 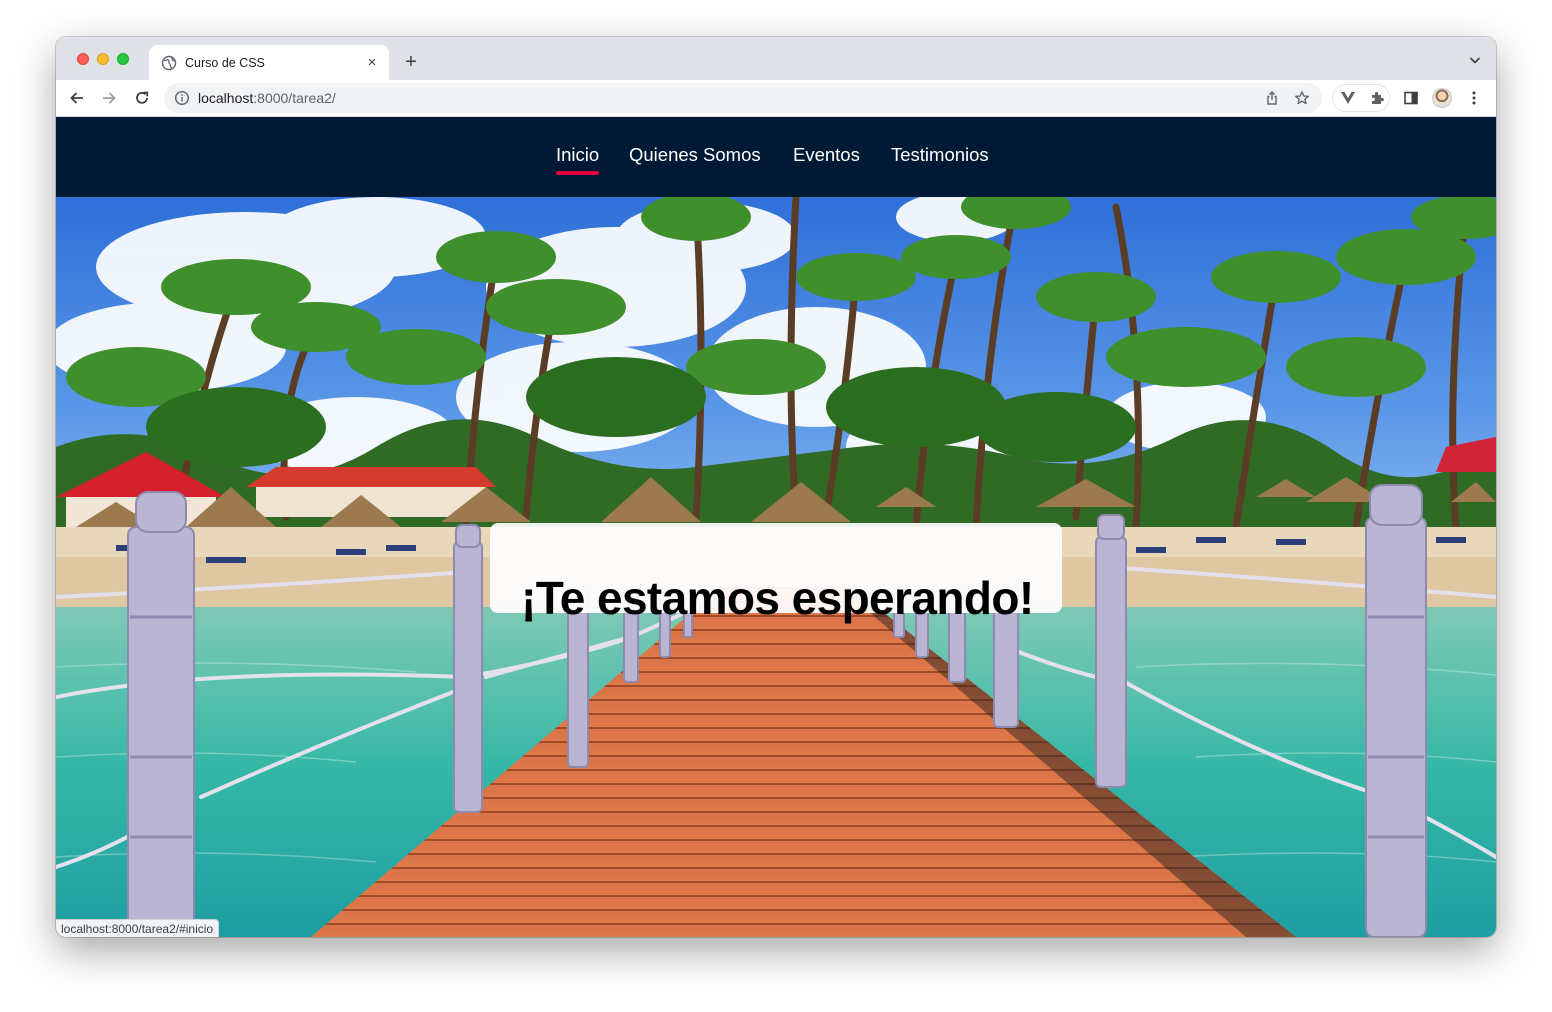 What do you see at coordinates (776, 58) in the screenshot?
I see `tab-strip: Curso de CSS × +` at bounding box center [776, 58].